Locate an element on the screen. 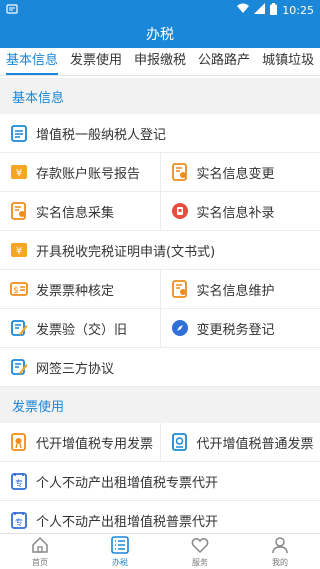 The image size is (320, 569). money-icon: $ is located at coordinates (19, 289).